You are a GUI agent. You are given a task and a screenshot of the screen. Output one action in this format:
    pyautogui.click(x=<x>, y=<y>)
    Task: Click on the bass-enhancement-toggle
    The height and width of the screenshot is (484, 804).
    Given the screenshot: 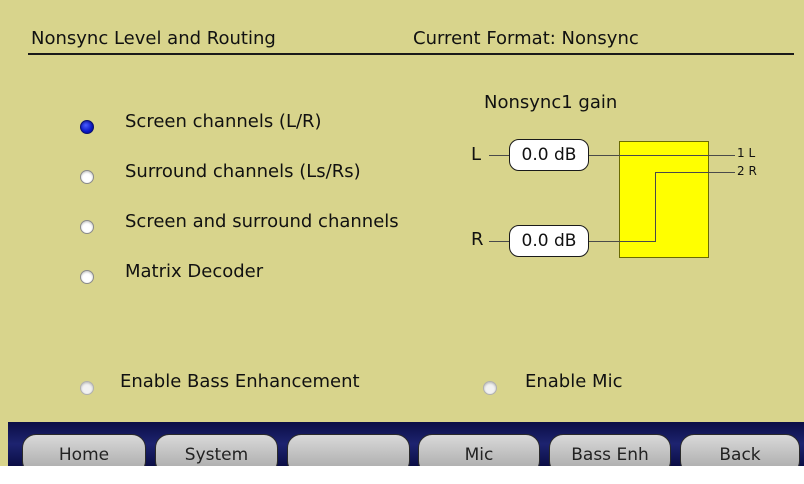 What is the action you would take?
    pyautogui.click(x=87, y=388)
    